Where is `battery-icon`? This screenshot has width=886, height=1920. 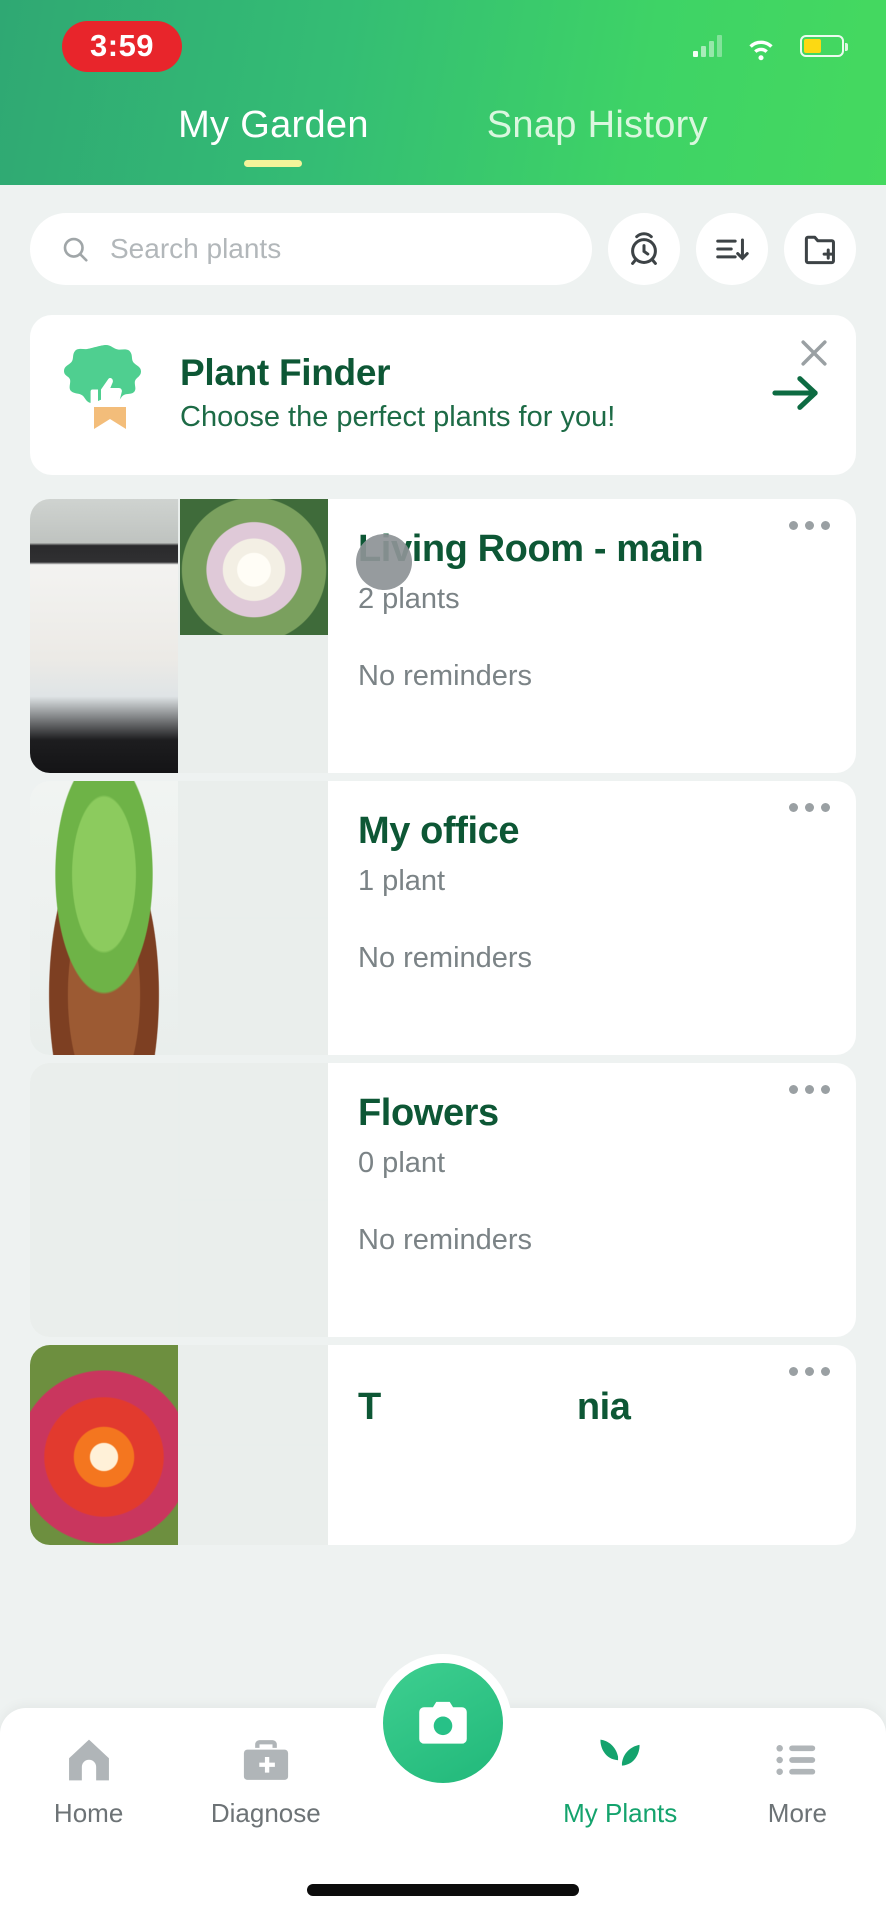 battery-icon is located at coordinates (824, 46).